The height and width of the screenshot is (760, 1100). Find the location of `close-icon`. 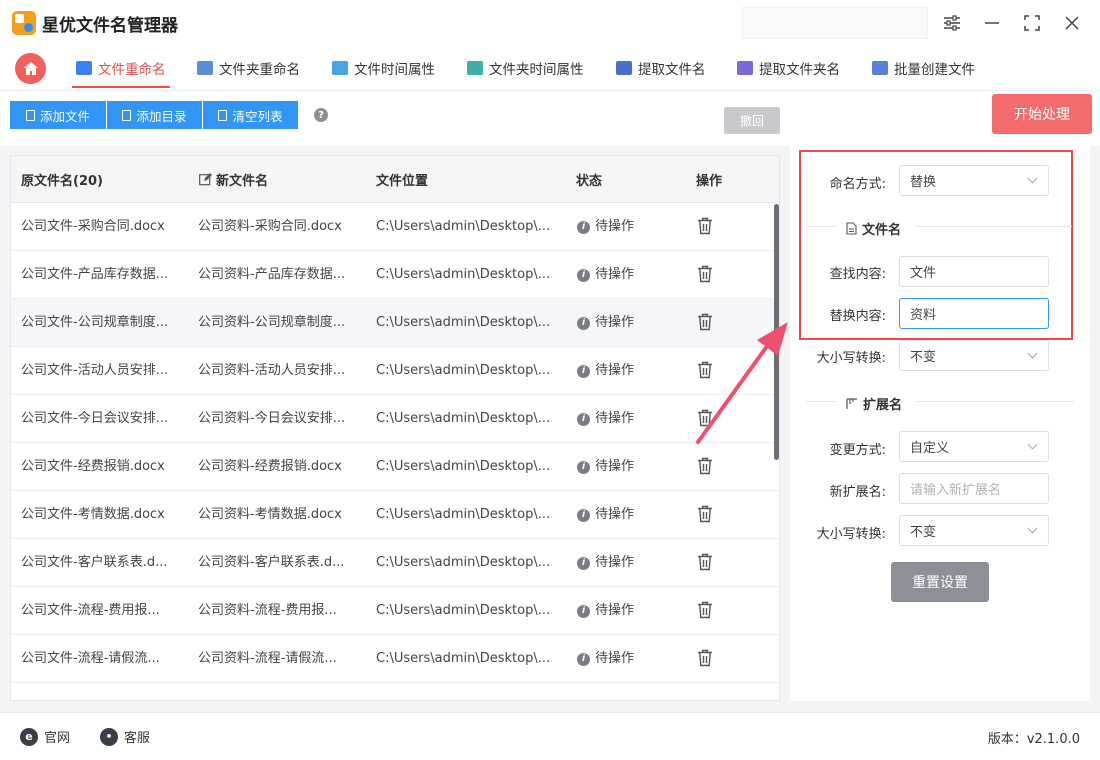

close-icon is located at coordinates (1072, 23).